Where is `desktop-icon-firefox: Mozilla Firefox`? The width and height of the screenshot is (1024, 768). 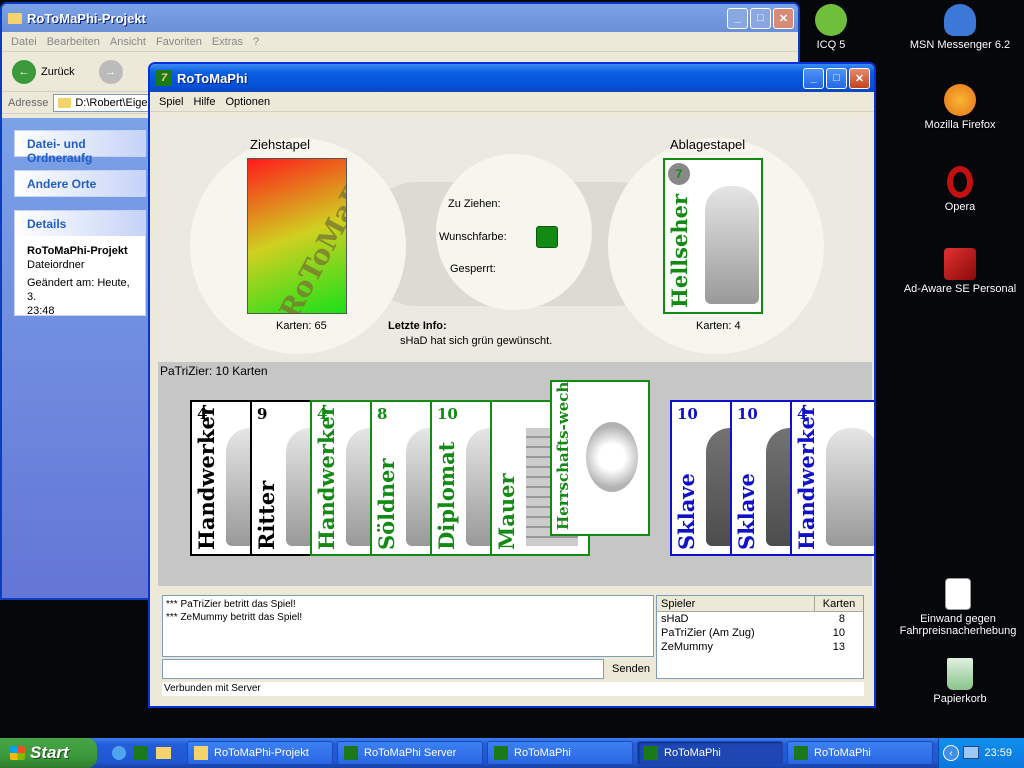
desktop-icon-firefox: Mozilla Firefox is located at coordinates (960, 107).